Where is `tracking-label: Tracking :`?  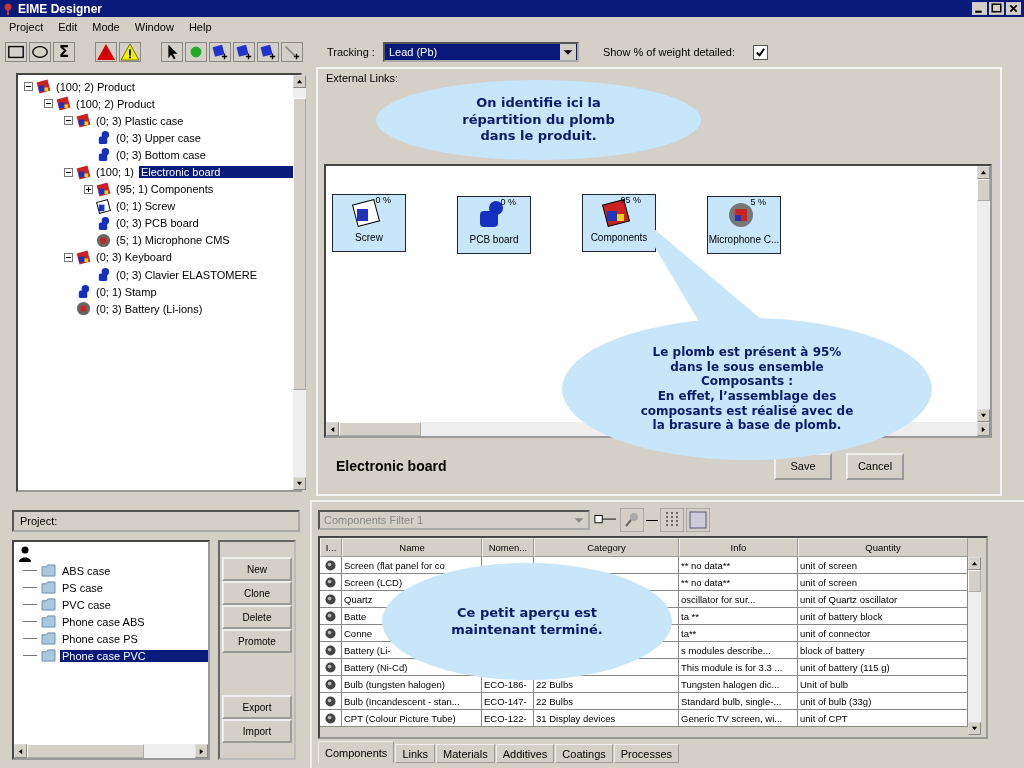 tracking-label: Tracking : is located at coordinates (351, 52).